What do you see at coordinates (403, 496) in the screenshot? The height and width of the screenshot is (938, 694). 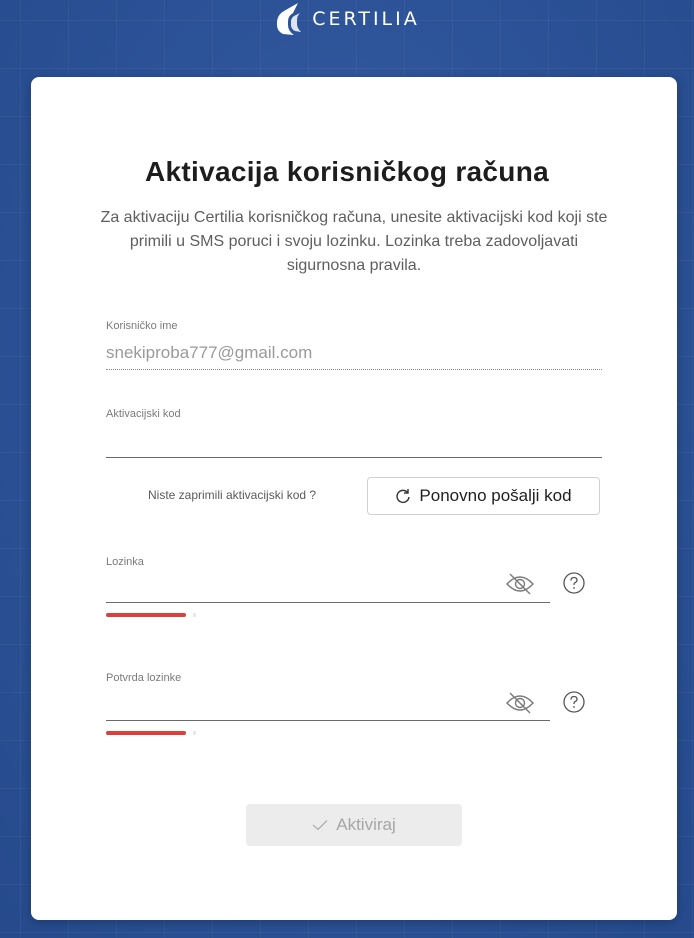 I see `refresh-icon` at bounding box center [403, 496].